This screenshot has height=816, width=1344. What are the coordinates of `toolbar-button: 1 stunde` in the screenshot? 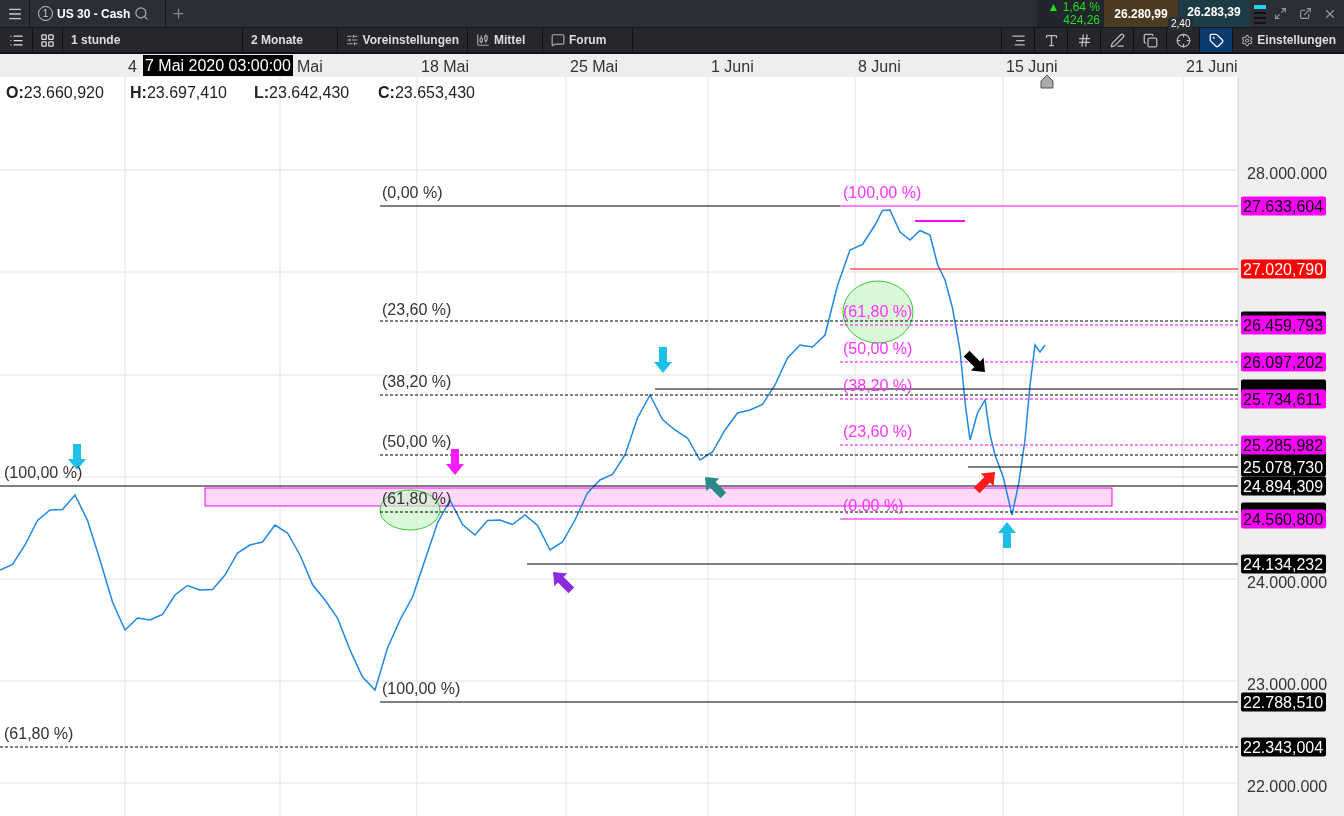 It's located at (153, 40).